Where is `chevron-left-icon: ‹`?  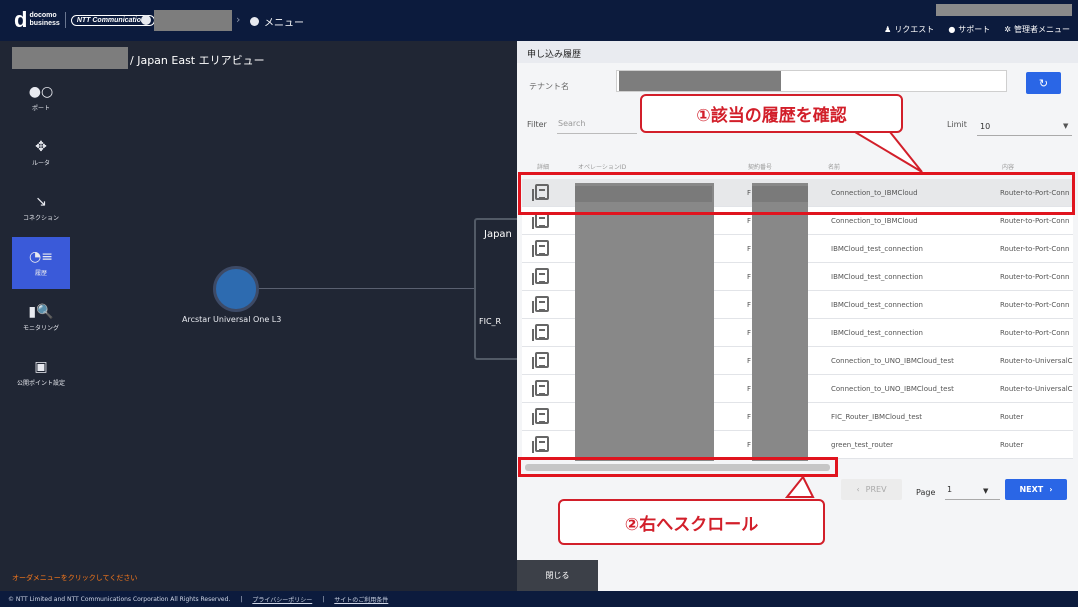
chevron-left-icon: ‹ is located at coordinates (858, 489).